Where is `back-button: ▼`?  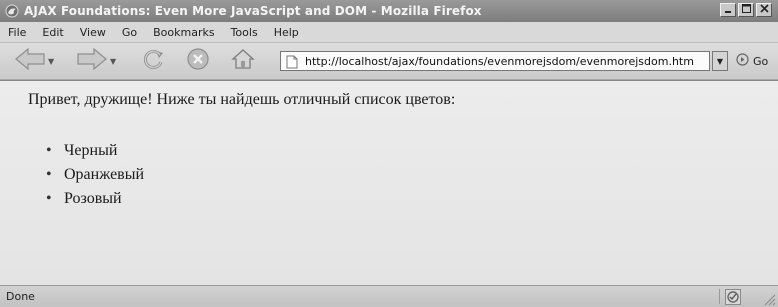 back-button: ▼ is located at coordinates (34, 61).